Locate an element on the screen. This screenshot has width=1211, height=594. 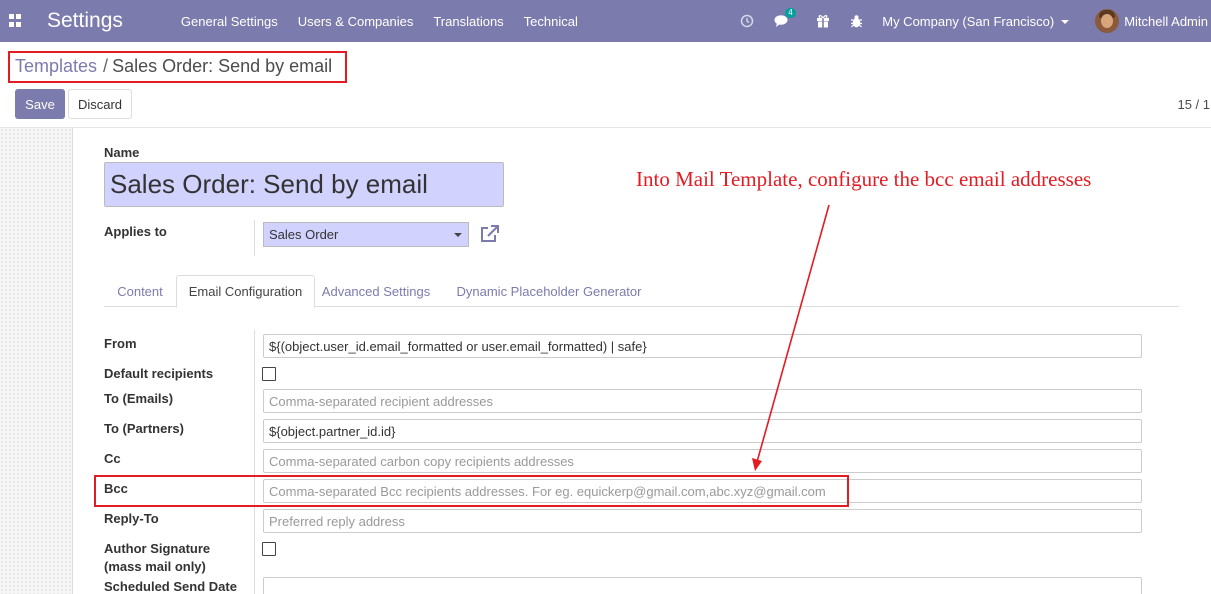
clock-icon is located at coordinates (747, 21).